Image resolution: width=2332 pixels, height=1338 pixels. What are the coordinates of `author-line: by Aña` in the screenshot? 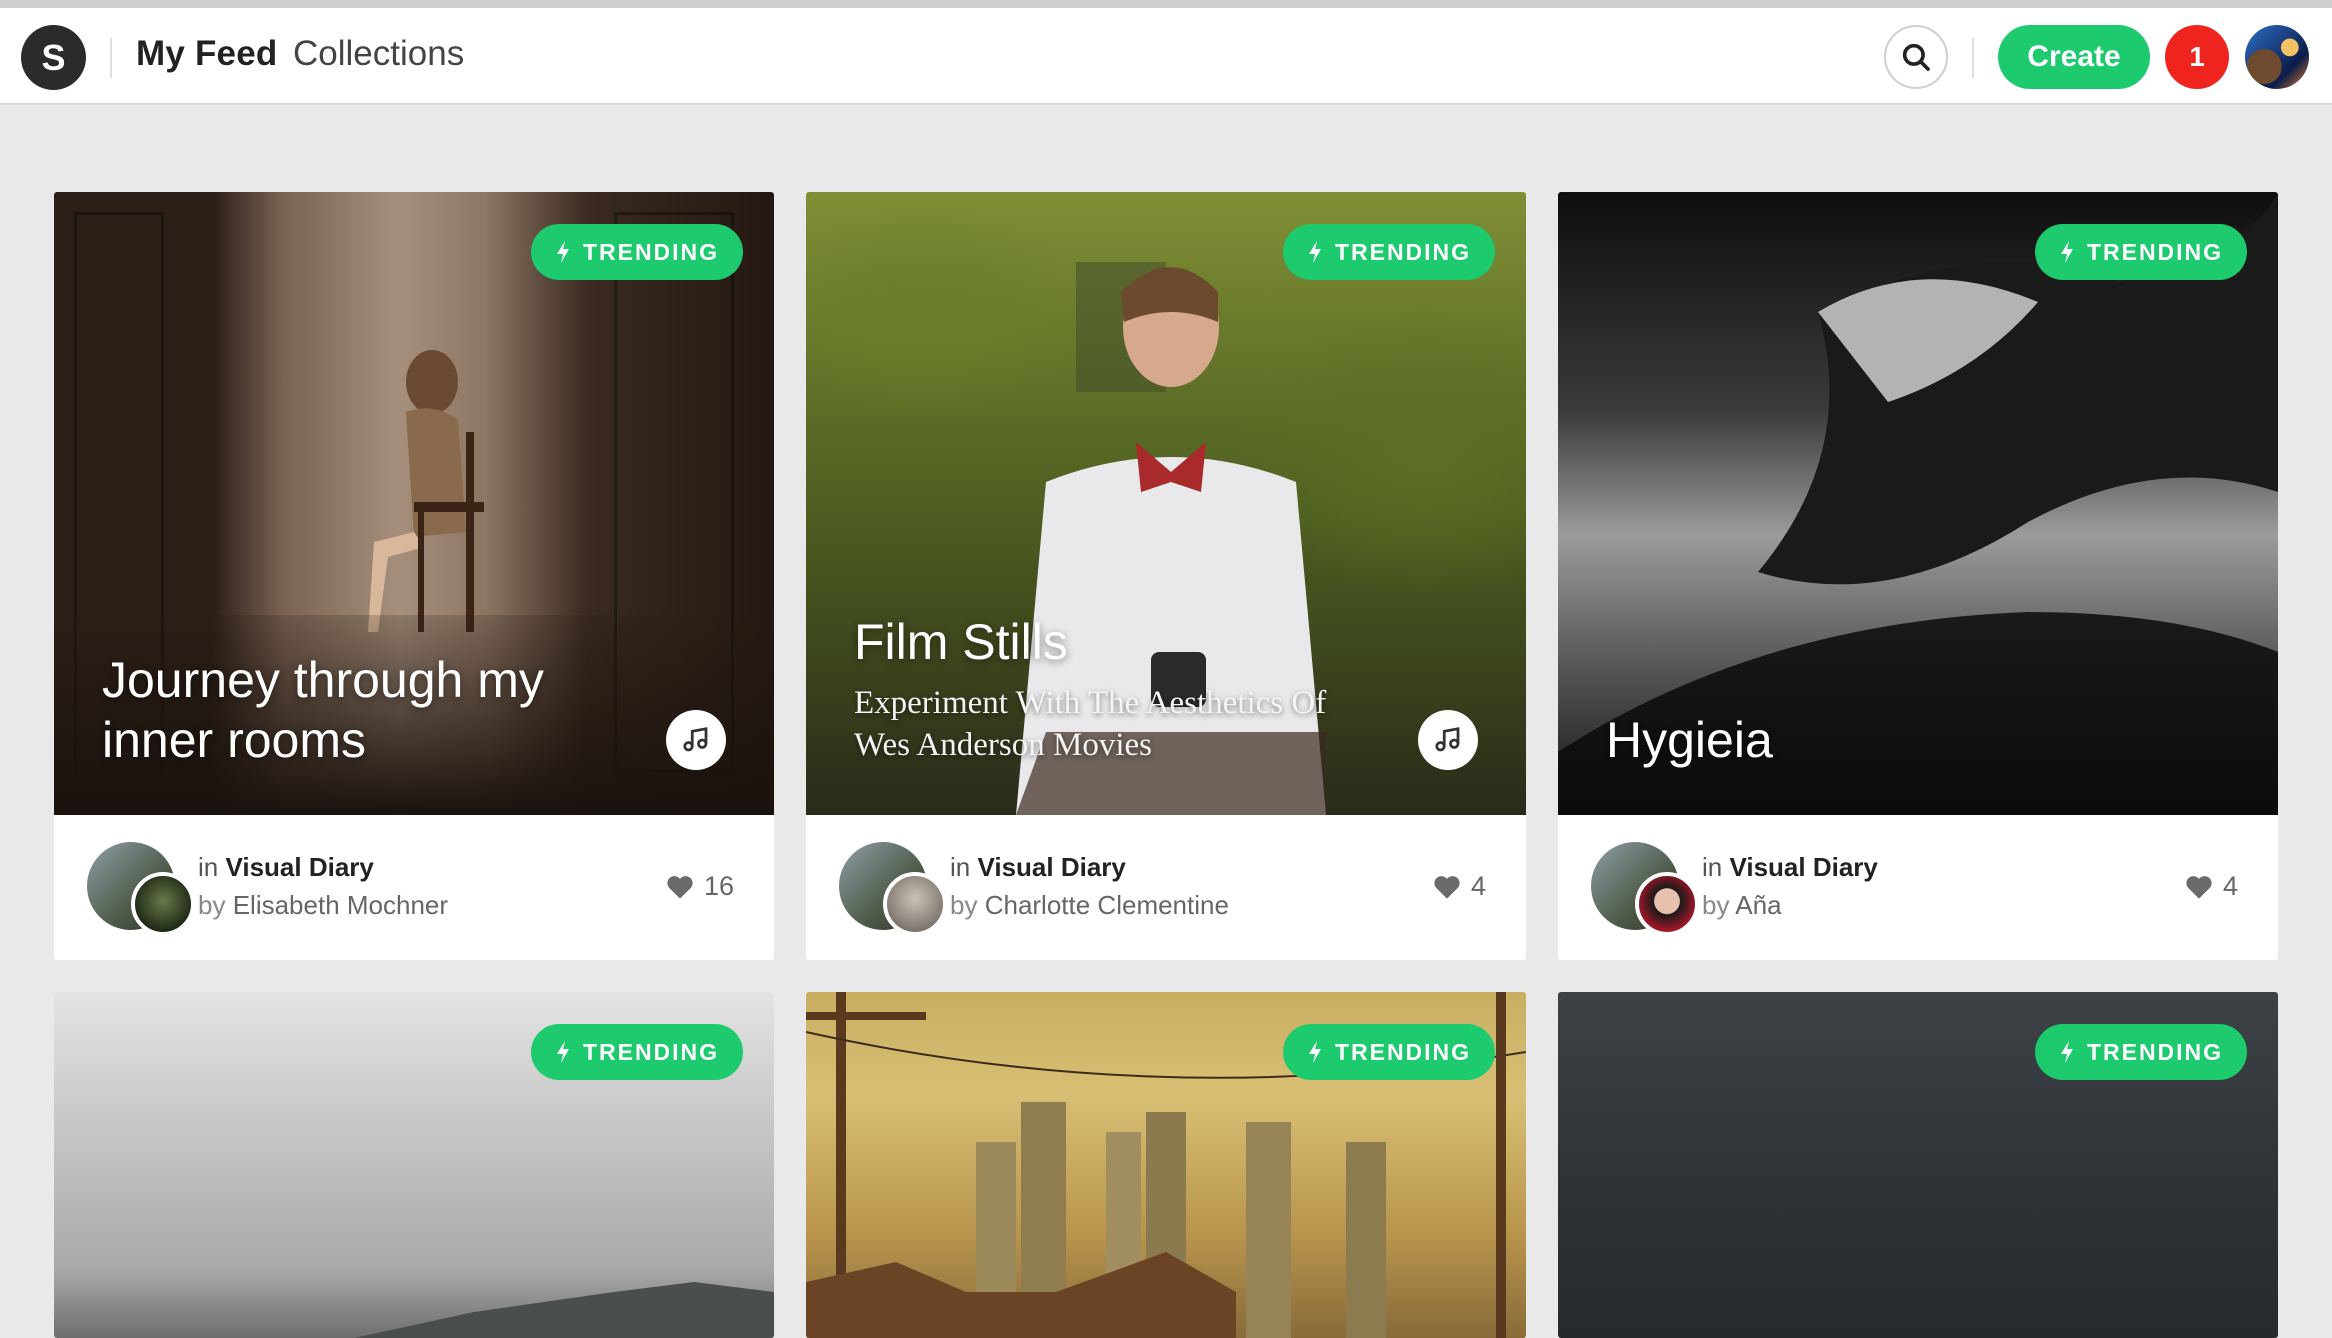 It's located at (1742, 905).